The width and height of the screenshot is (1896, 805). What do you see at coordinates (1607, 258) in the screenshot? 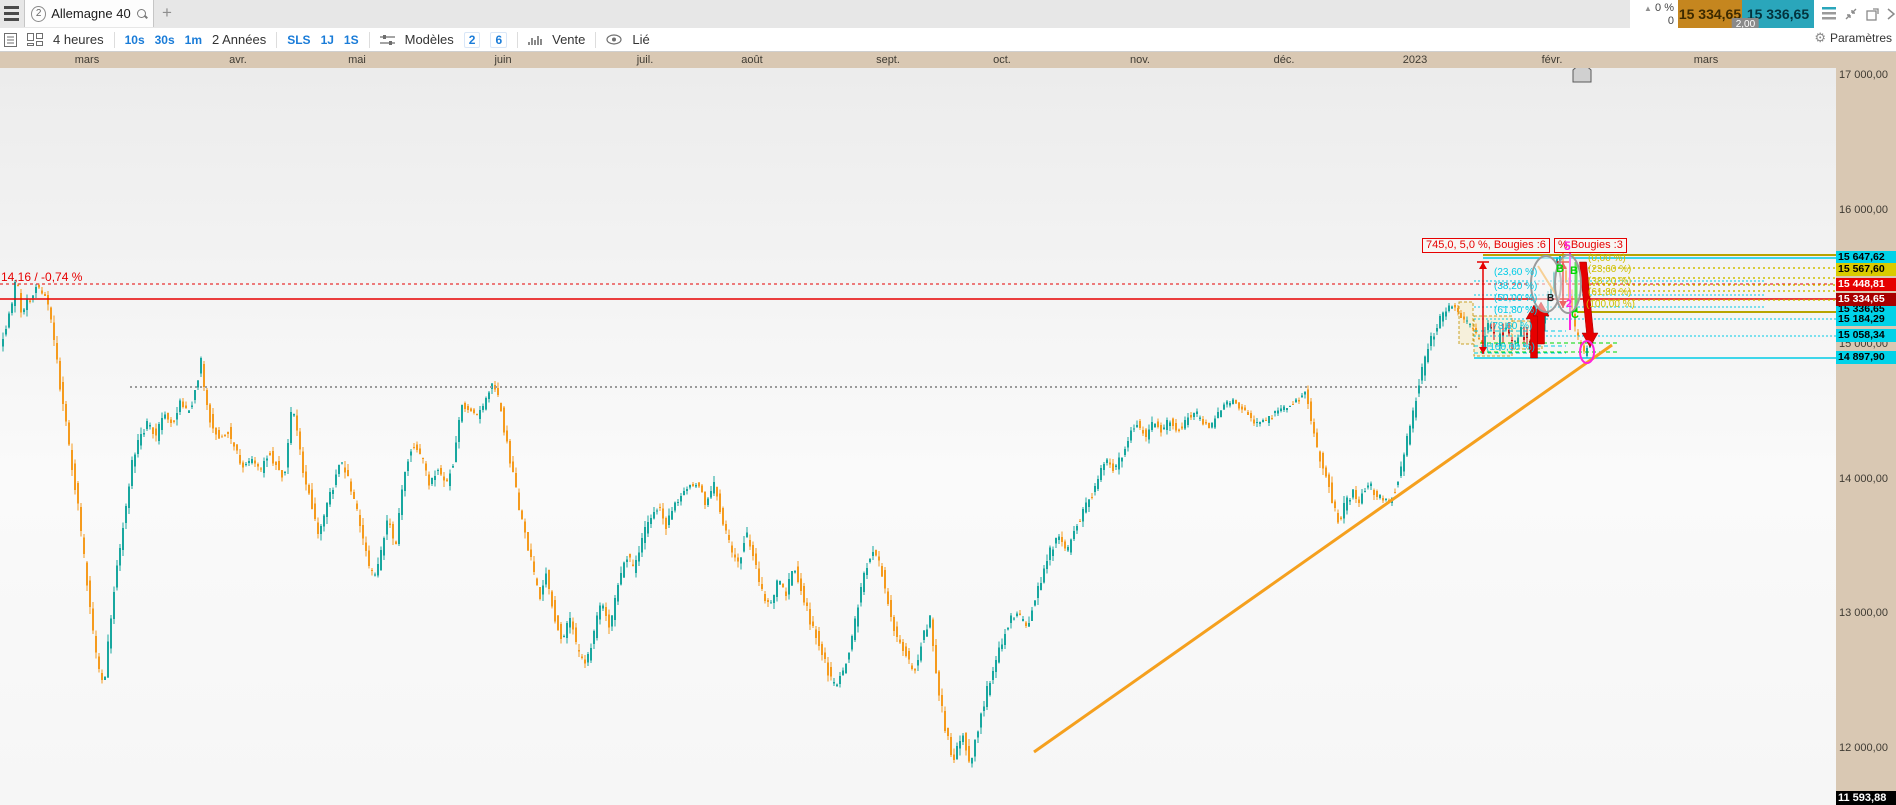
I see `chart-annotation-label: (0,00 %)` at bounding box center [1607, 258].